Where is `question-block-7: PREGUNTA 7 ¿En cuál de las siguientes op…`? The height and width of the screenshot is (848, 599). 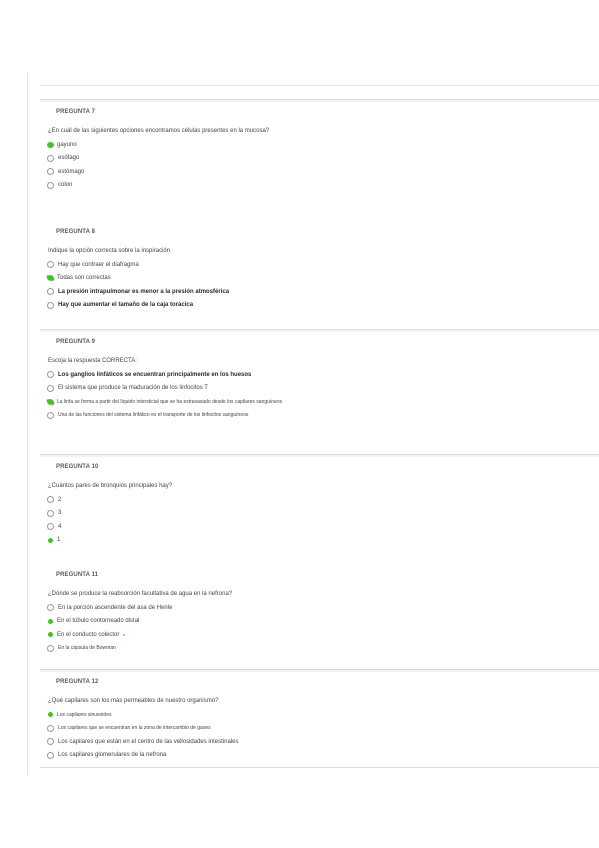
question-block-7: PREGUNTA 7 ¿En cuál de las siguientes op… is located at coordinates (319, 145).